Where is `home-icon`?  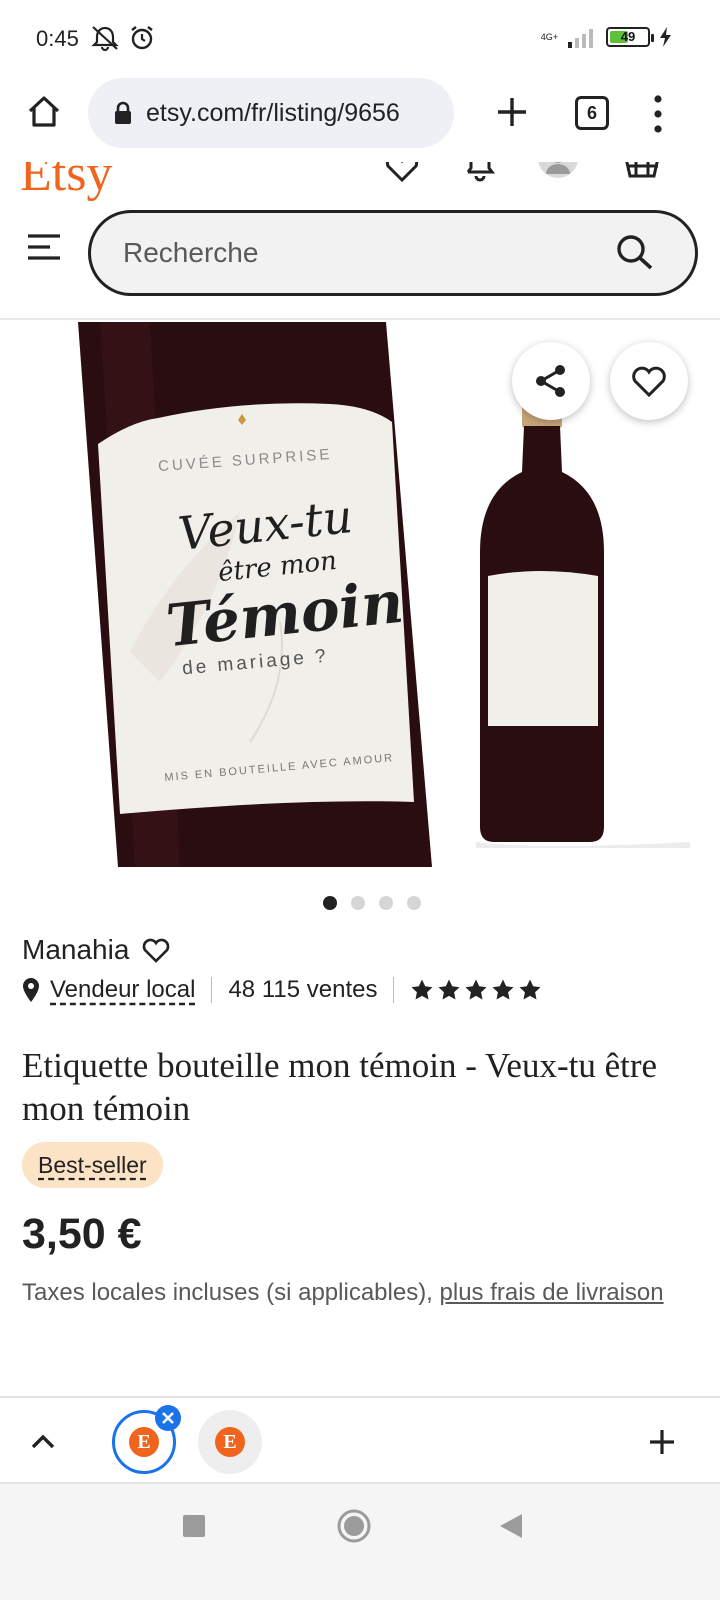
home-icon is located at coordinates (44, 112).